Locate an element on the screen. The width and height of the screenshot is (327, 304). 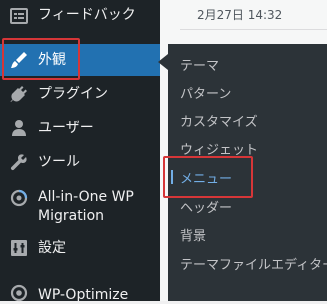
sidebar-item-label: フィードバック is located at coordinates (87, 15).